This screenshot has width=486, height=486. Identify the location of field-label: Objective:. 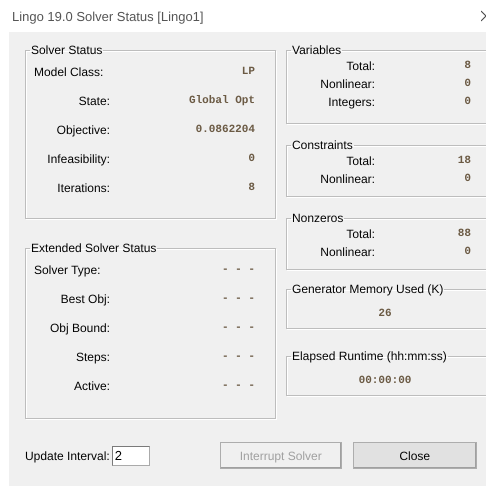
(83, 129).